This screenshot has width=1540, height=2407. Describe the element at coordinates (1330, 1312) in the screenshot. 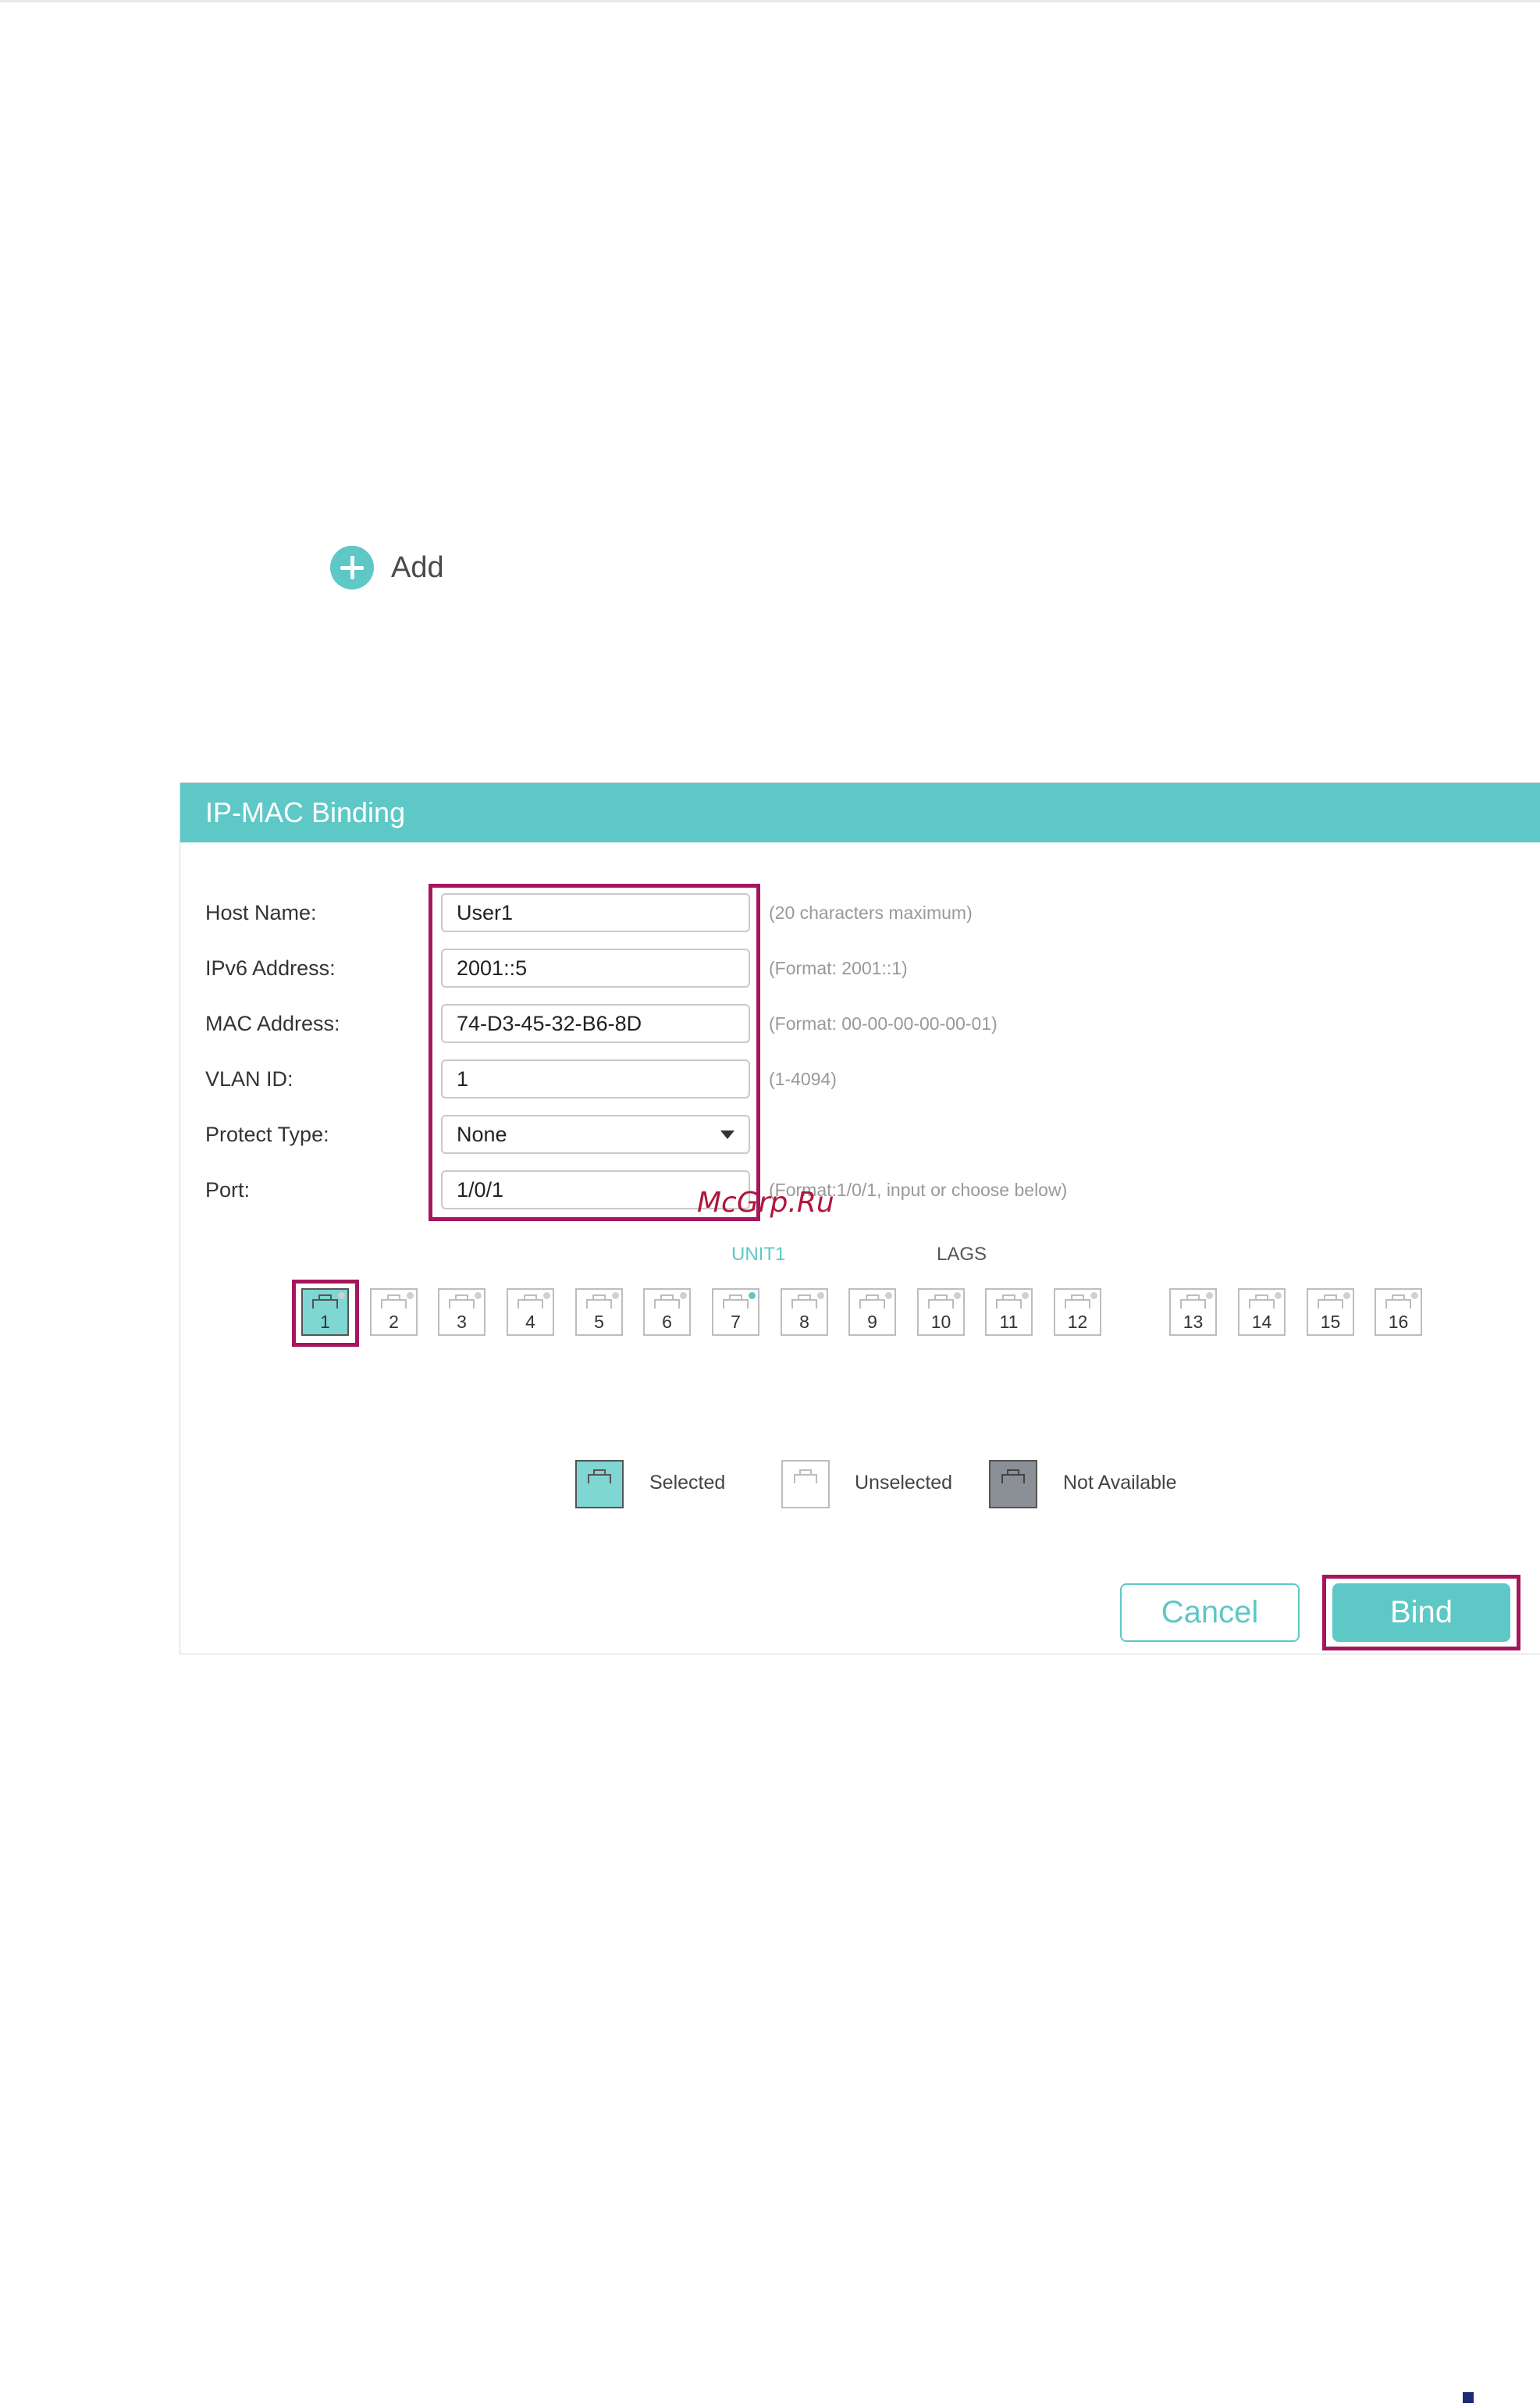

I see `port-15: 15` at that location.